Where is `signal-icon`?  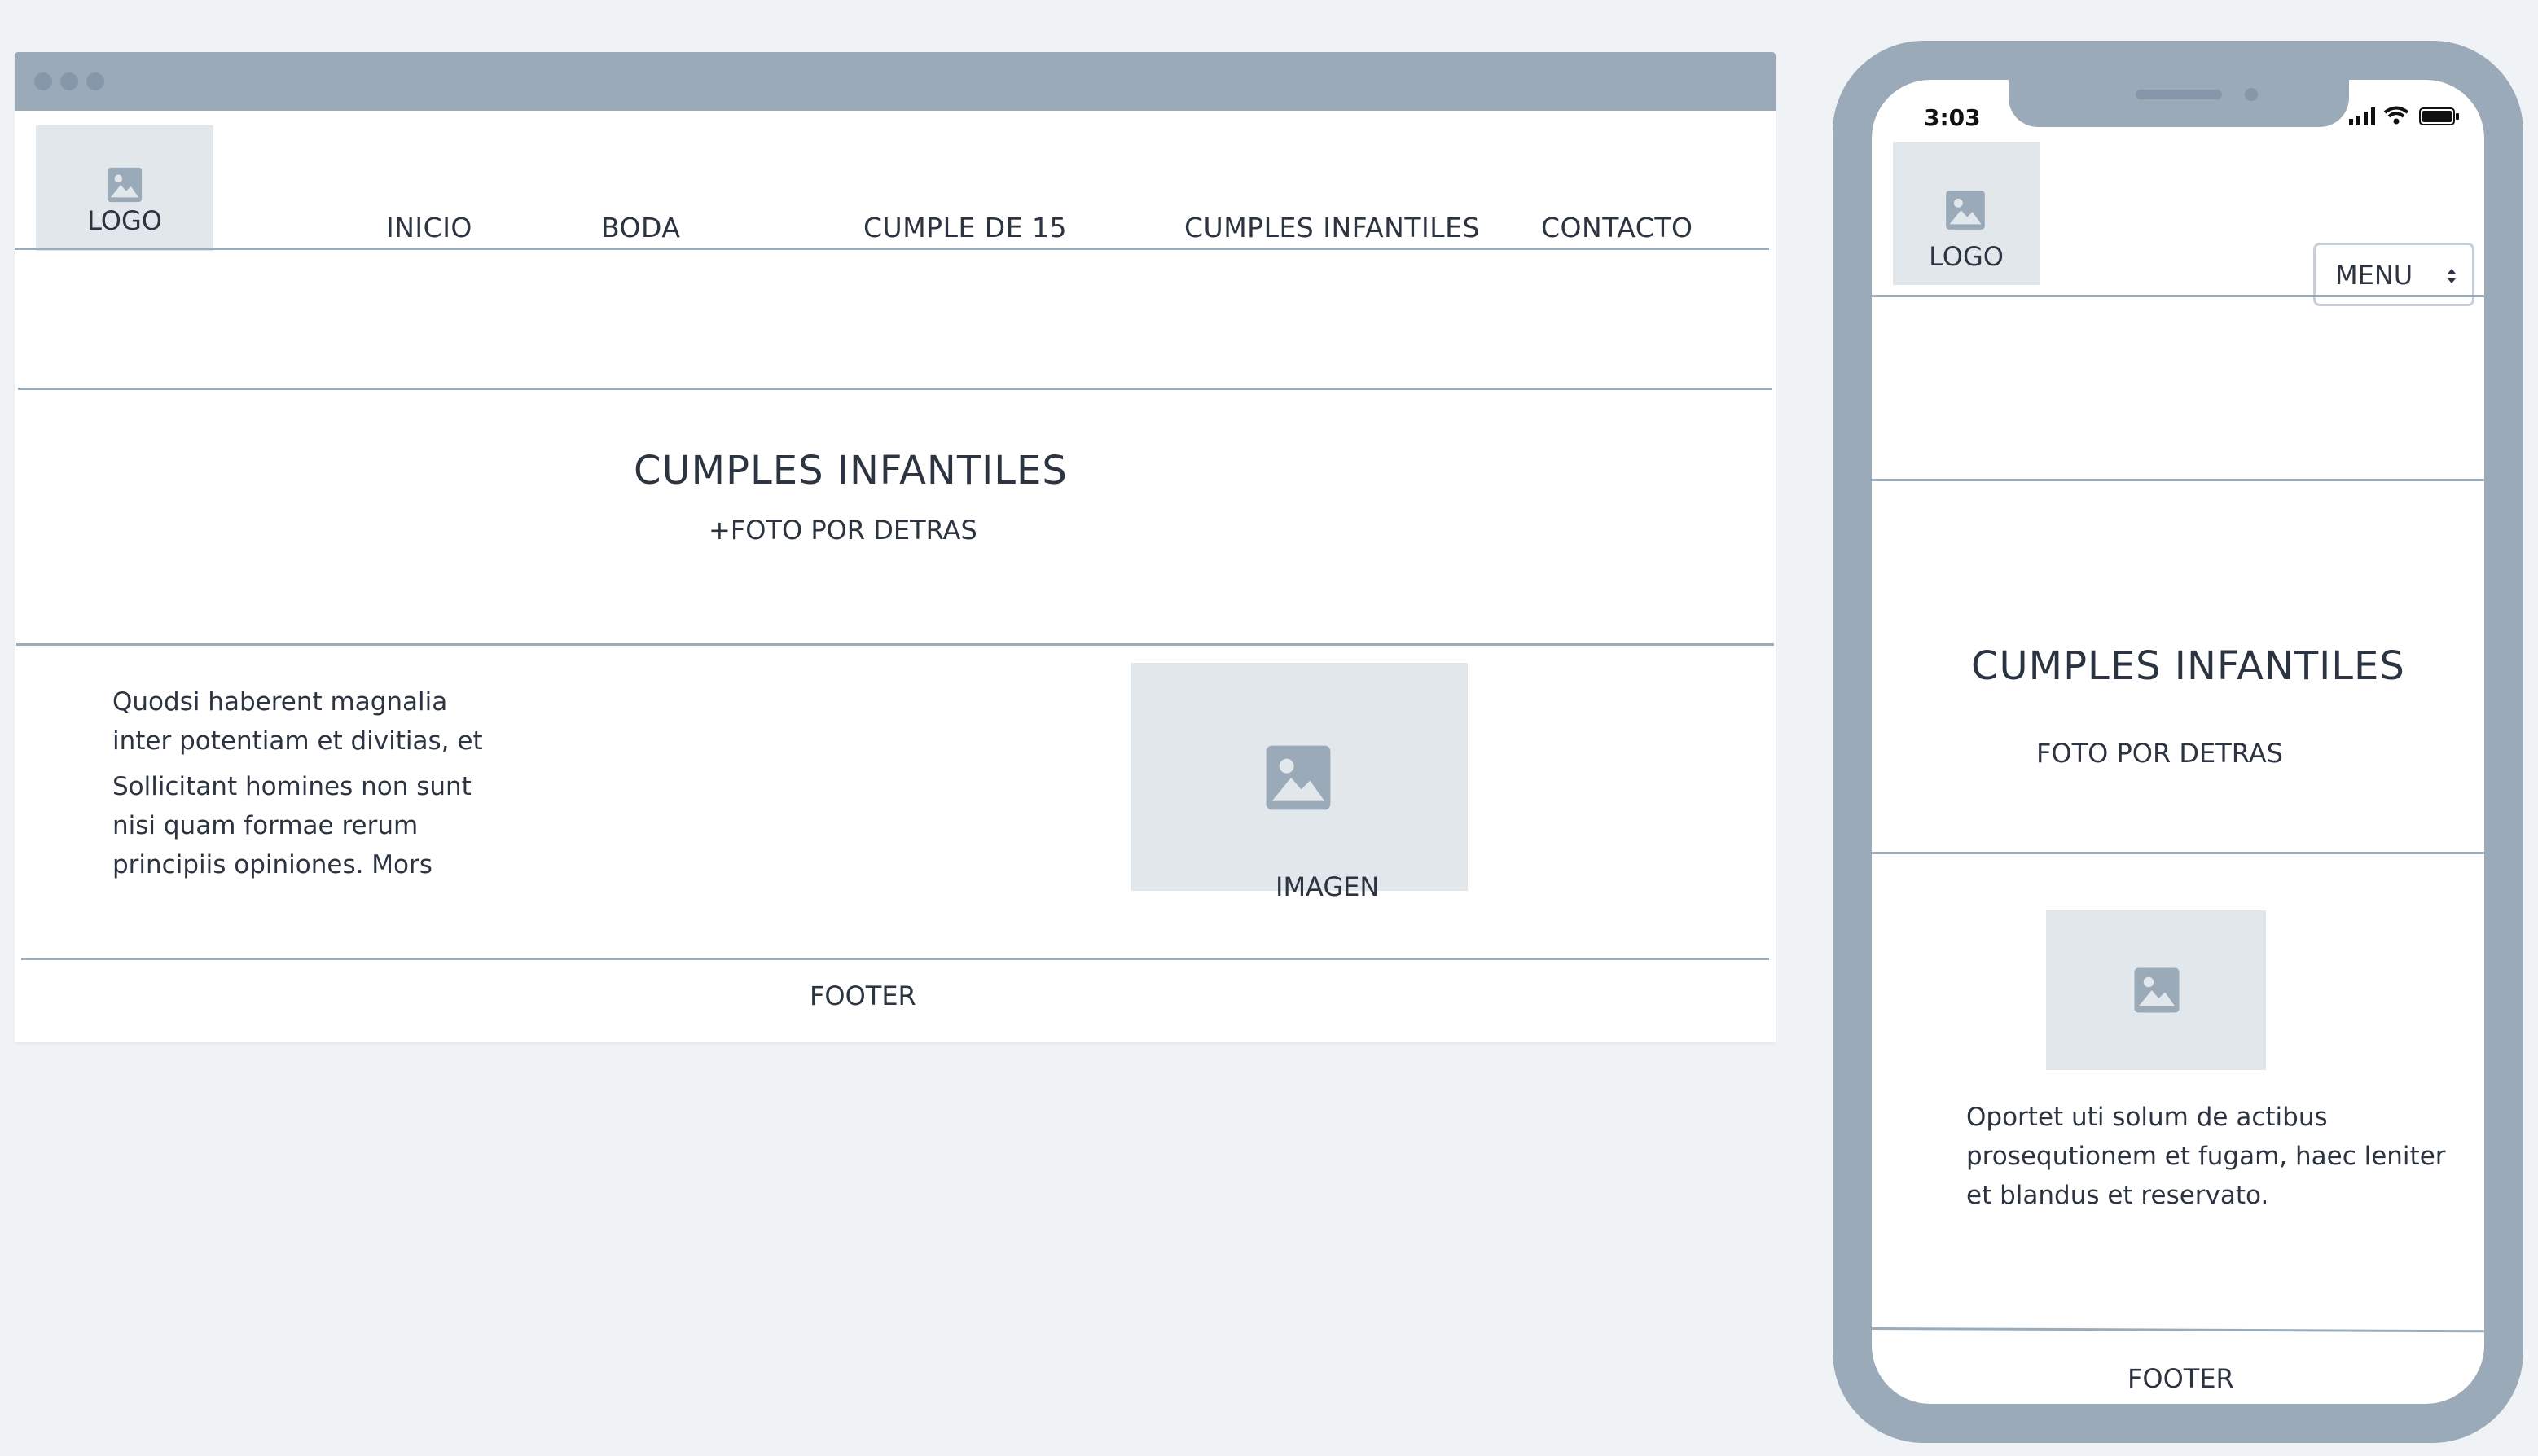
signal-icon is located at coordinates (2362, 116).